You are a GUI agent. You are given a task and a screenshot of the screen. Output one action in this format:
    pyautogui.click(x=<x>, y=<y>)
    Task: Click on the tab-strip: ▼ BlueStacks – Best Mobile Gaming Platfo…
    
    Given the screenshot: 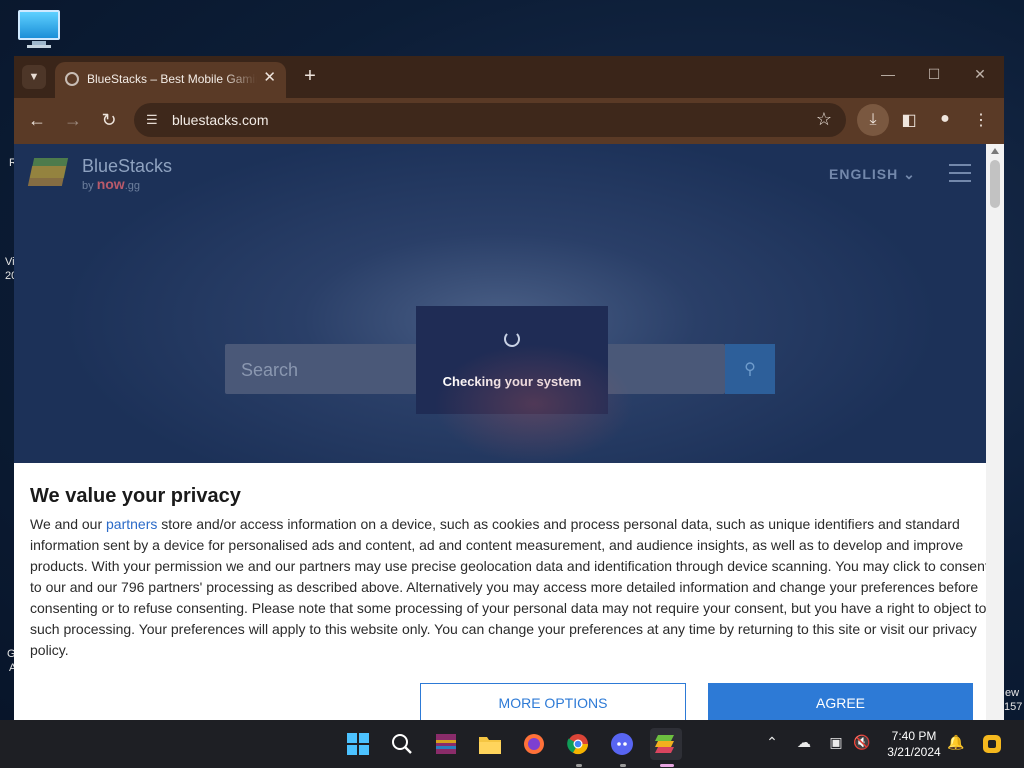 What is the action you would take?
    pyautogui.click(x=509, y=77)
    